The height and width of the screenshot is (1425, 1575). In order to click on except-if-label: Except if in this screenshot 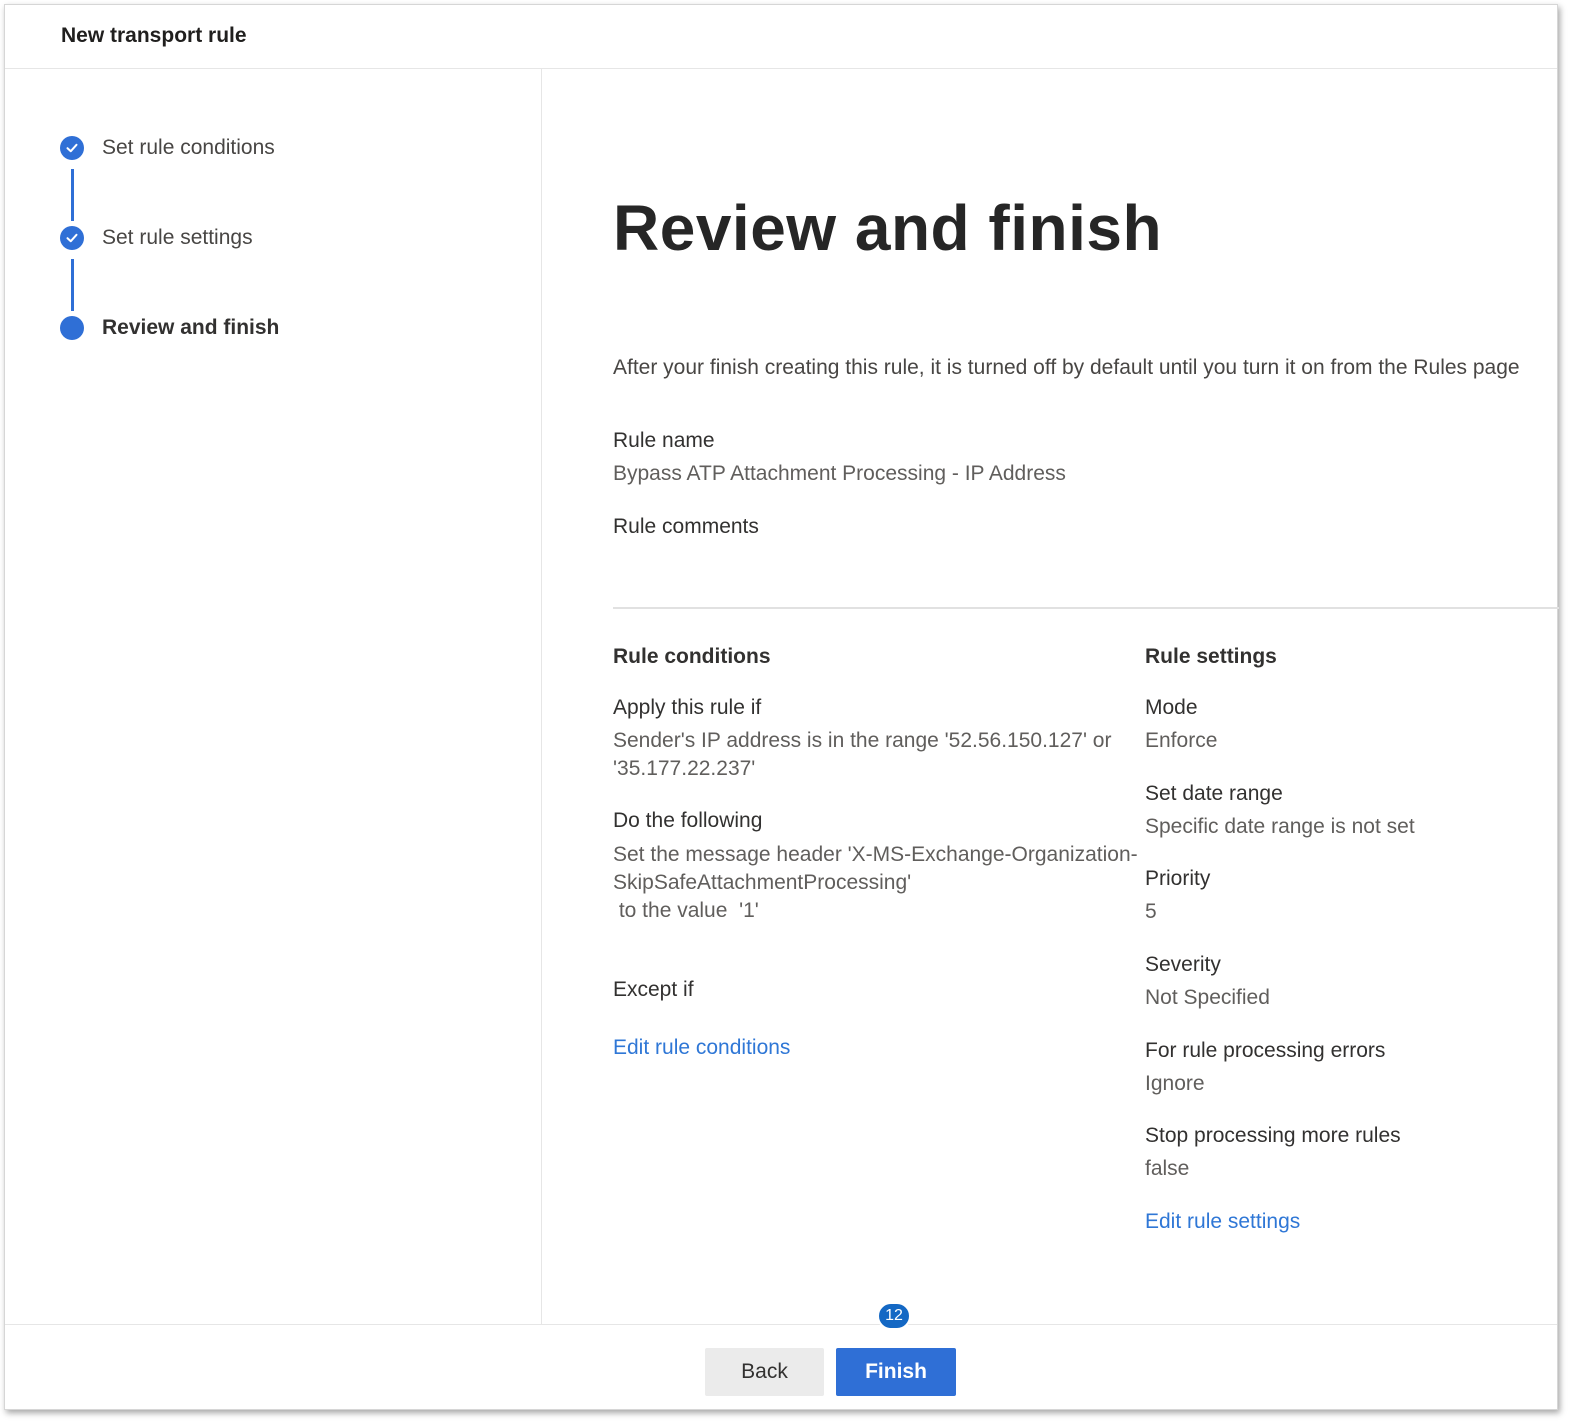, I will do `click(653, 989)`.